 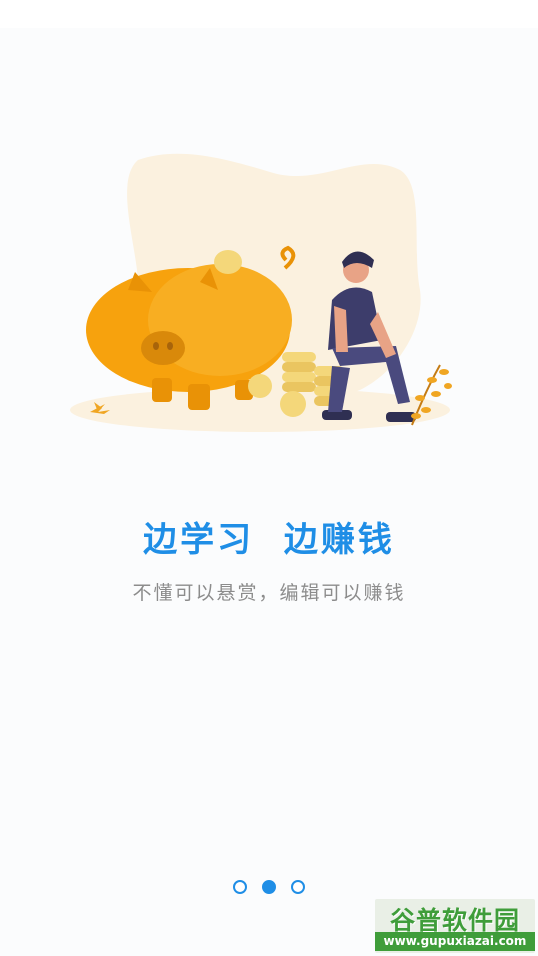 I want to click on status-bar-area, so click(x=269, y=14).